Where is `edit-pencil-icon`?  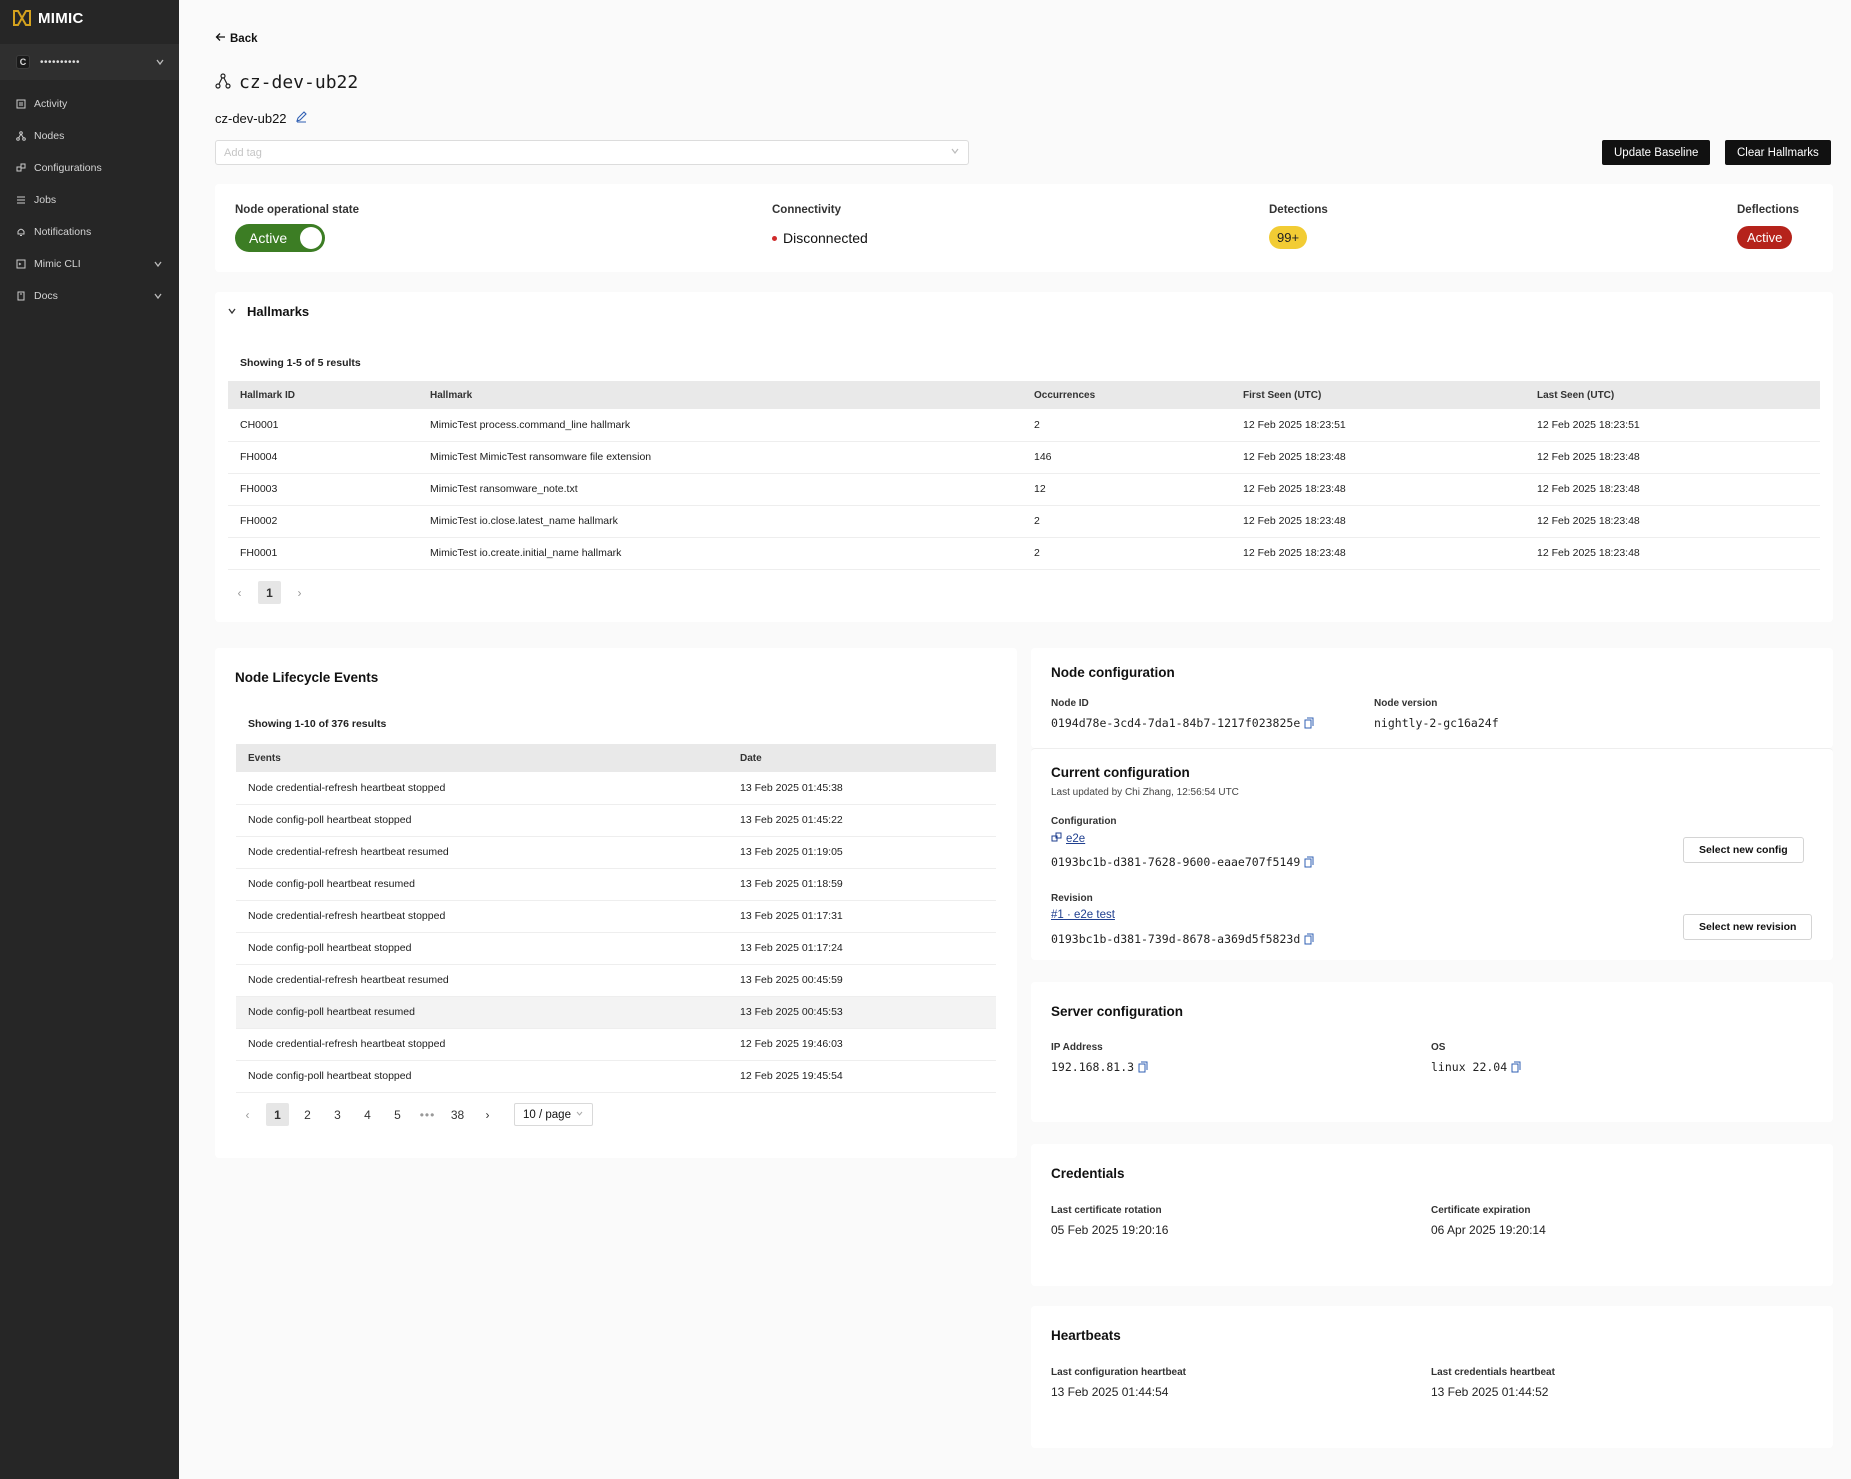 edit-pencil-icon is located at coordinates (301, 118).